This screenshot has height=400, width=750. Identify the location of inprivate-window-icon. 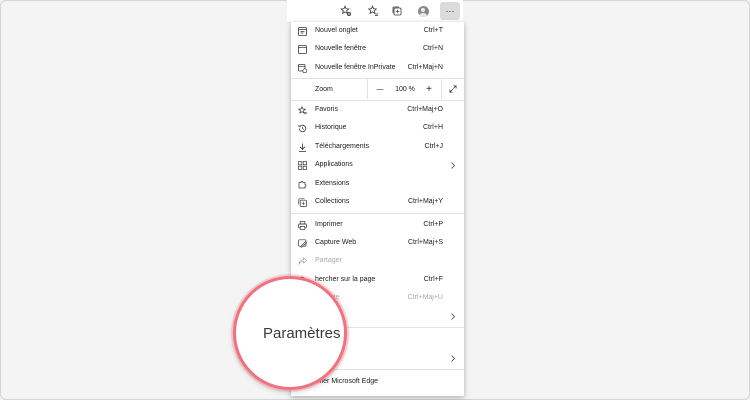
(302, 68).